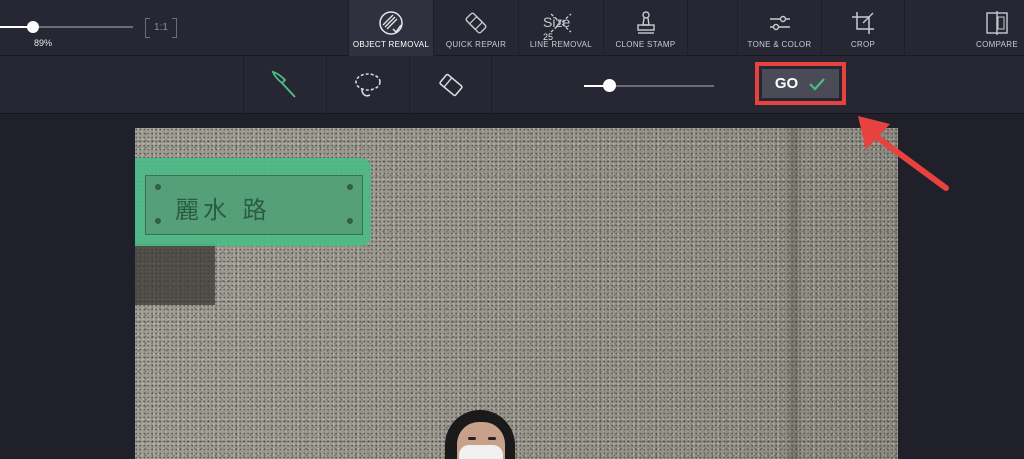  What do you see at coordinates (817, 84) in the screenshot?
I see `check-icon` at bounding box center [817, 84].